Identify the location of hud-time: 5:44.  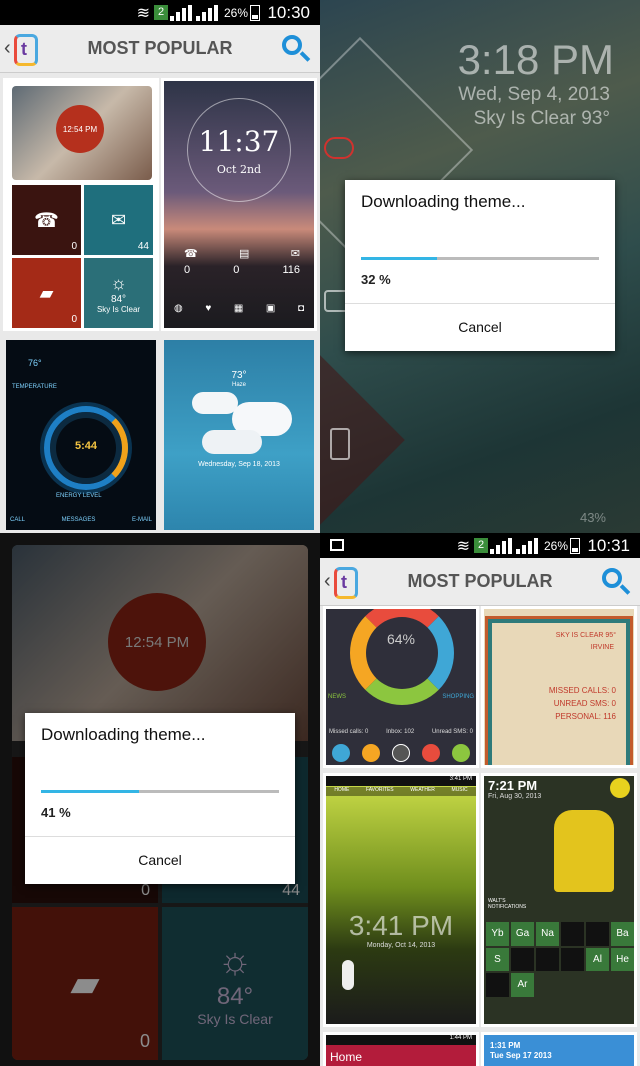
(86, 446).